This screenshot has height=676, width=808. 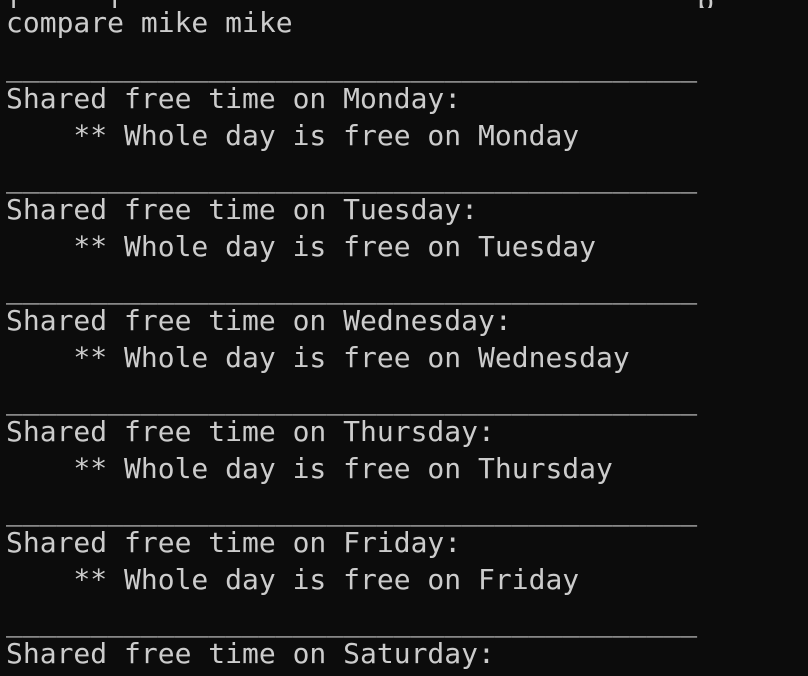 What do you see at coordinates (259, 320) in the screenshot?
I see `shared-time-header-wednesday: Shared free time on Wednesday:` at bounding box center [259, 320].